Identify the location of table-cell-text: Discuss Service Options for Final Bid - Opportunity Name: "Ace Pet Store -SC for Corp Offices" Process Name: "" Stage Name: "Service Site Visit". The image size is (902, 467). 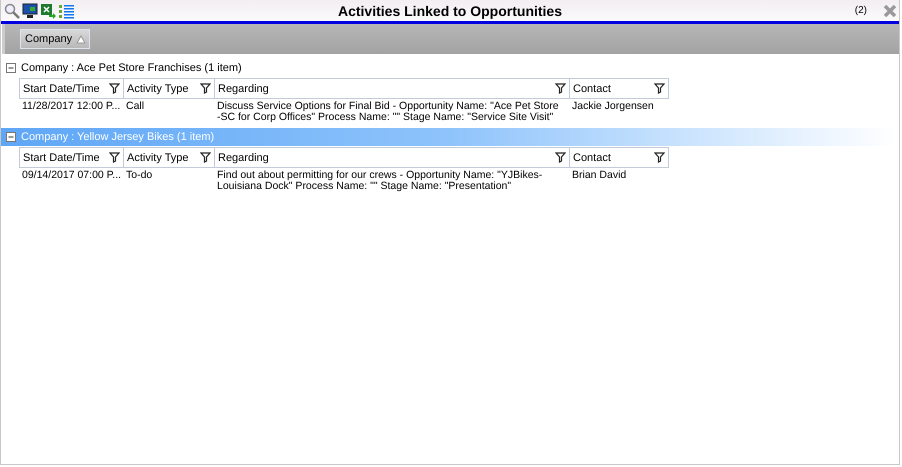
(388, 112).